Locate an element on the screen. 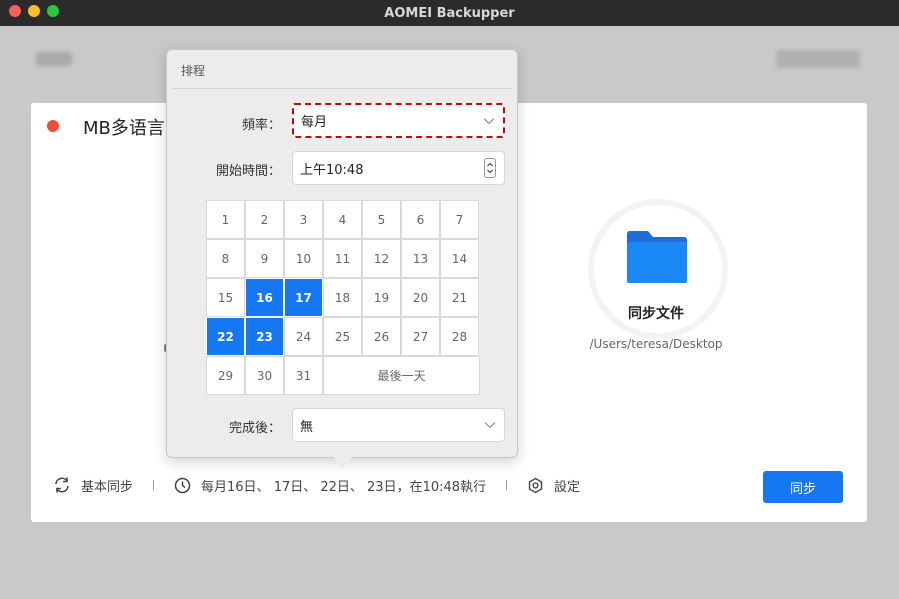 The height and width of the screenshot is (599, 899). destination-label: 同步文件 is located at coordinates (656, 314).